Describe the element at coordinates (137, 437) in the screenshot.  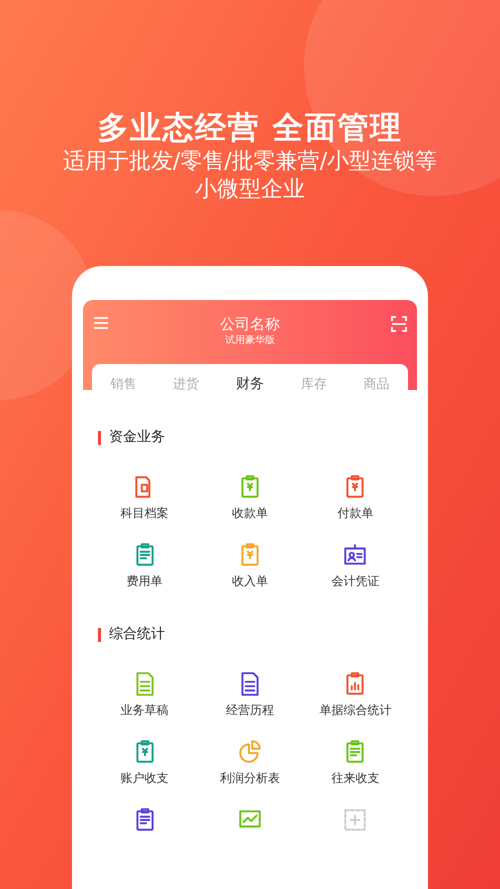
I see `section-title: 资金业务` at that location.